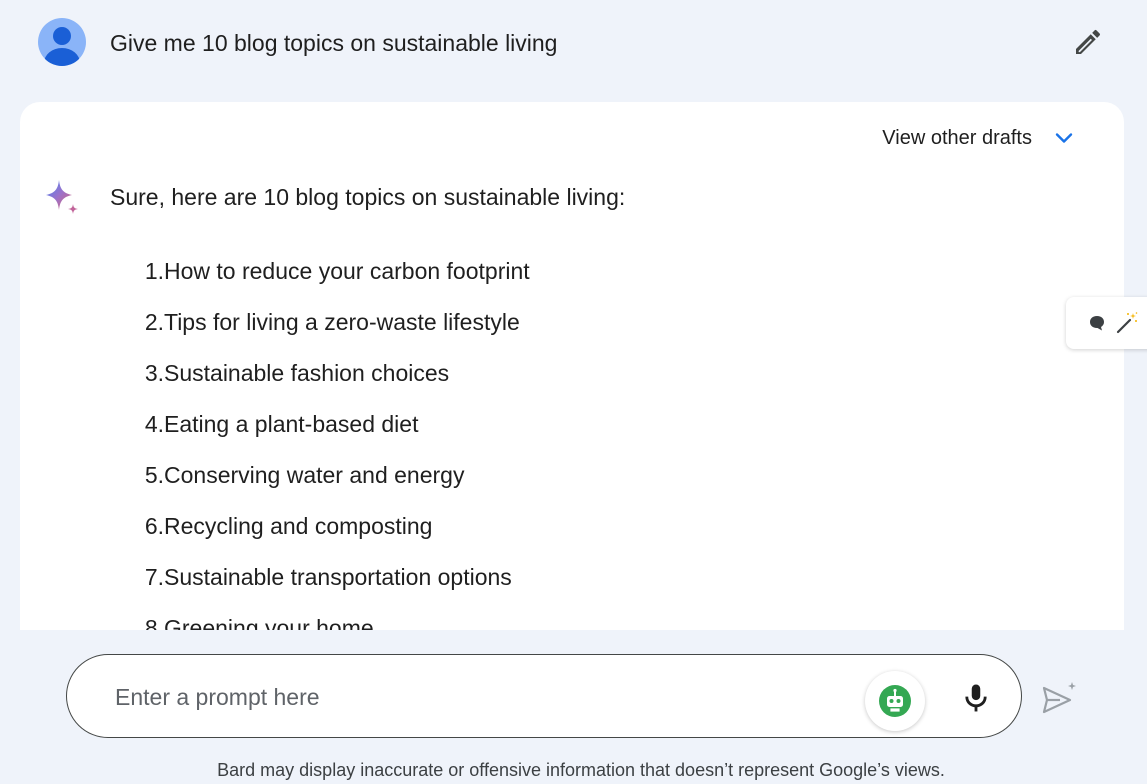 This screenshot has height=784, width=1147. I want to click on robot-extension-icon, so click(895, 701).